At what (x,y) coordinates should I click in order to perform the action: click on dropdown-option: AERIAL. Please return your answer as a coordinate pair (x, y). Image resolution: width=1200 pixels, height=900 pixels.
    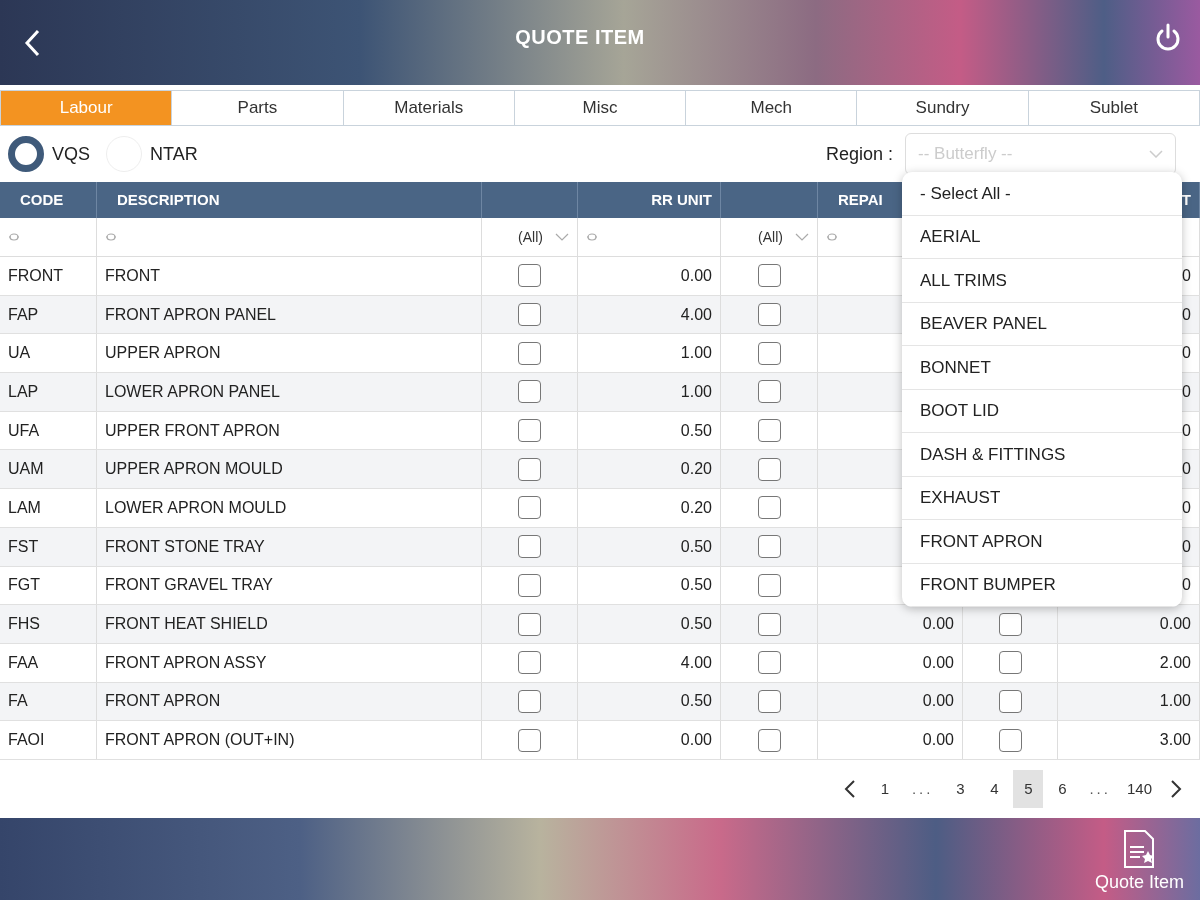
    Looking at the image, I should click on (1042, 237).